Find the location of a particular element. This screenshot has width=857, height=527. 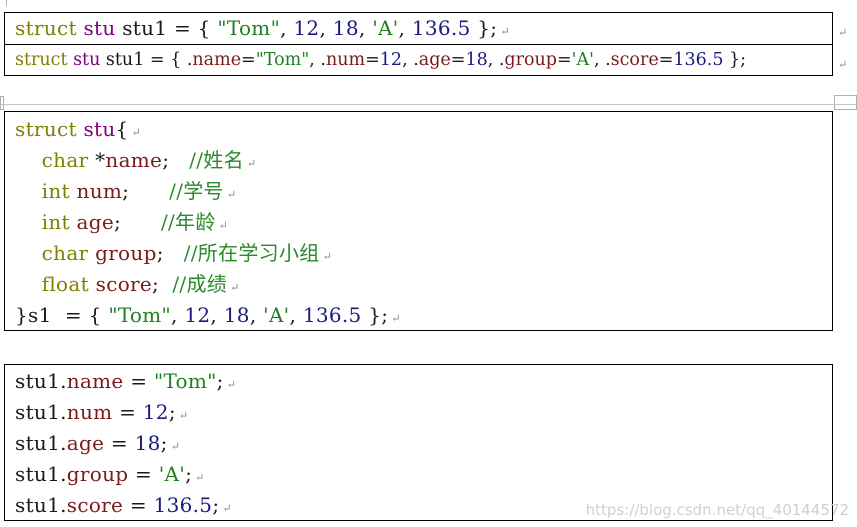

type-keyword: float is located at coordinates (65, 284).